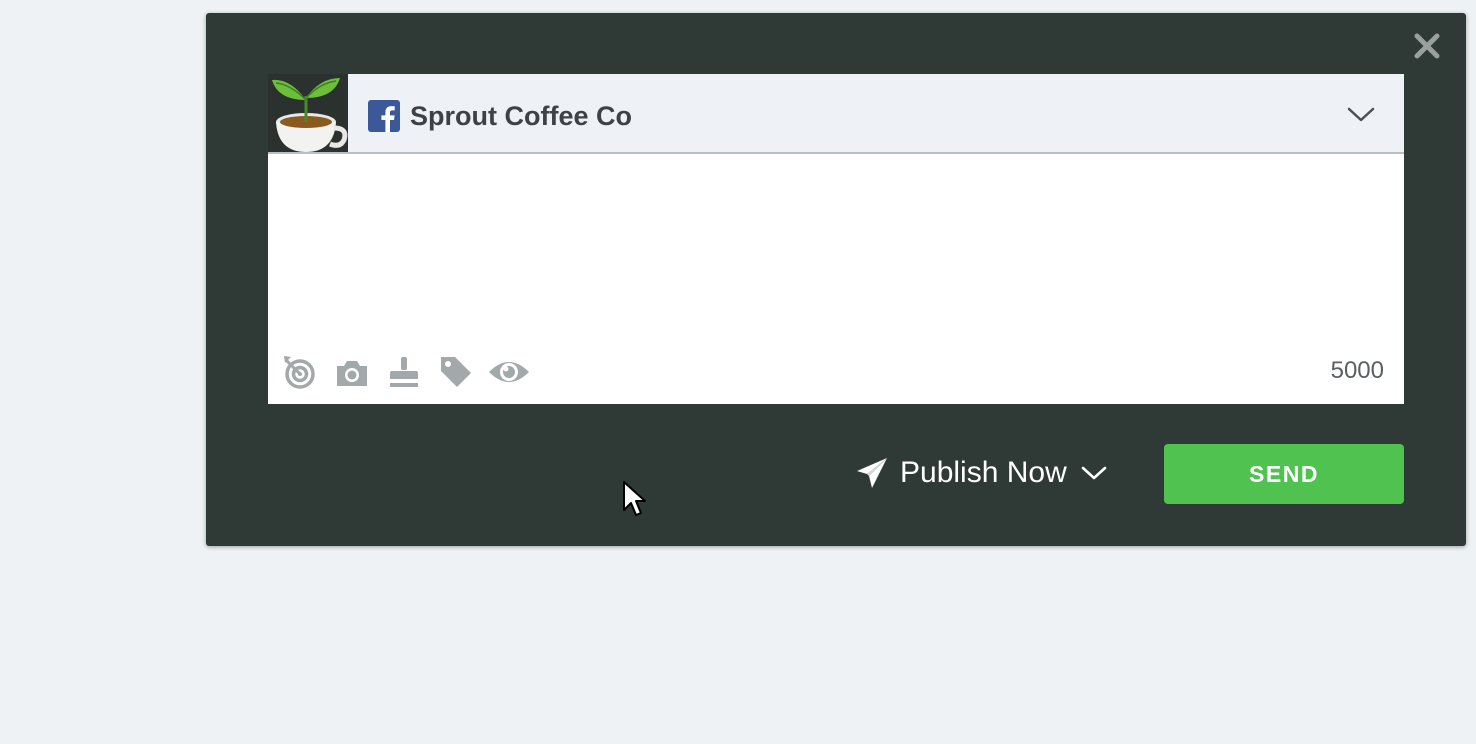 This screenshot has height=744, width=1476. What do you see at coordinates (521, 116) in the screenshot?
I see `profile-name: Sprout Coffee Co` at bounding box center [521, 116].